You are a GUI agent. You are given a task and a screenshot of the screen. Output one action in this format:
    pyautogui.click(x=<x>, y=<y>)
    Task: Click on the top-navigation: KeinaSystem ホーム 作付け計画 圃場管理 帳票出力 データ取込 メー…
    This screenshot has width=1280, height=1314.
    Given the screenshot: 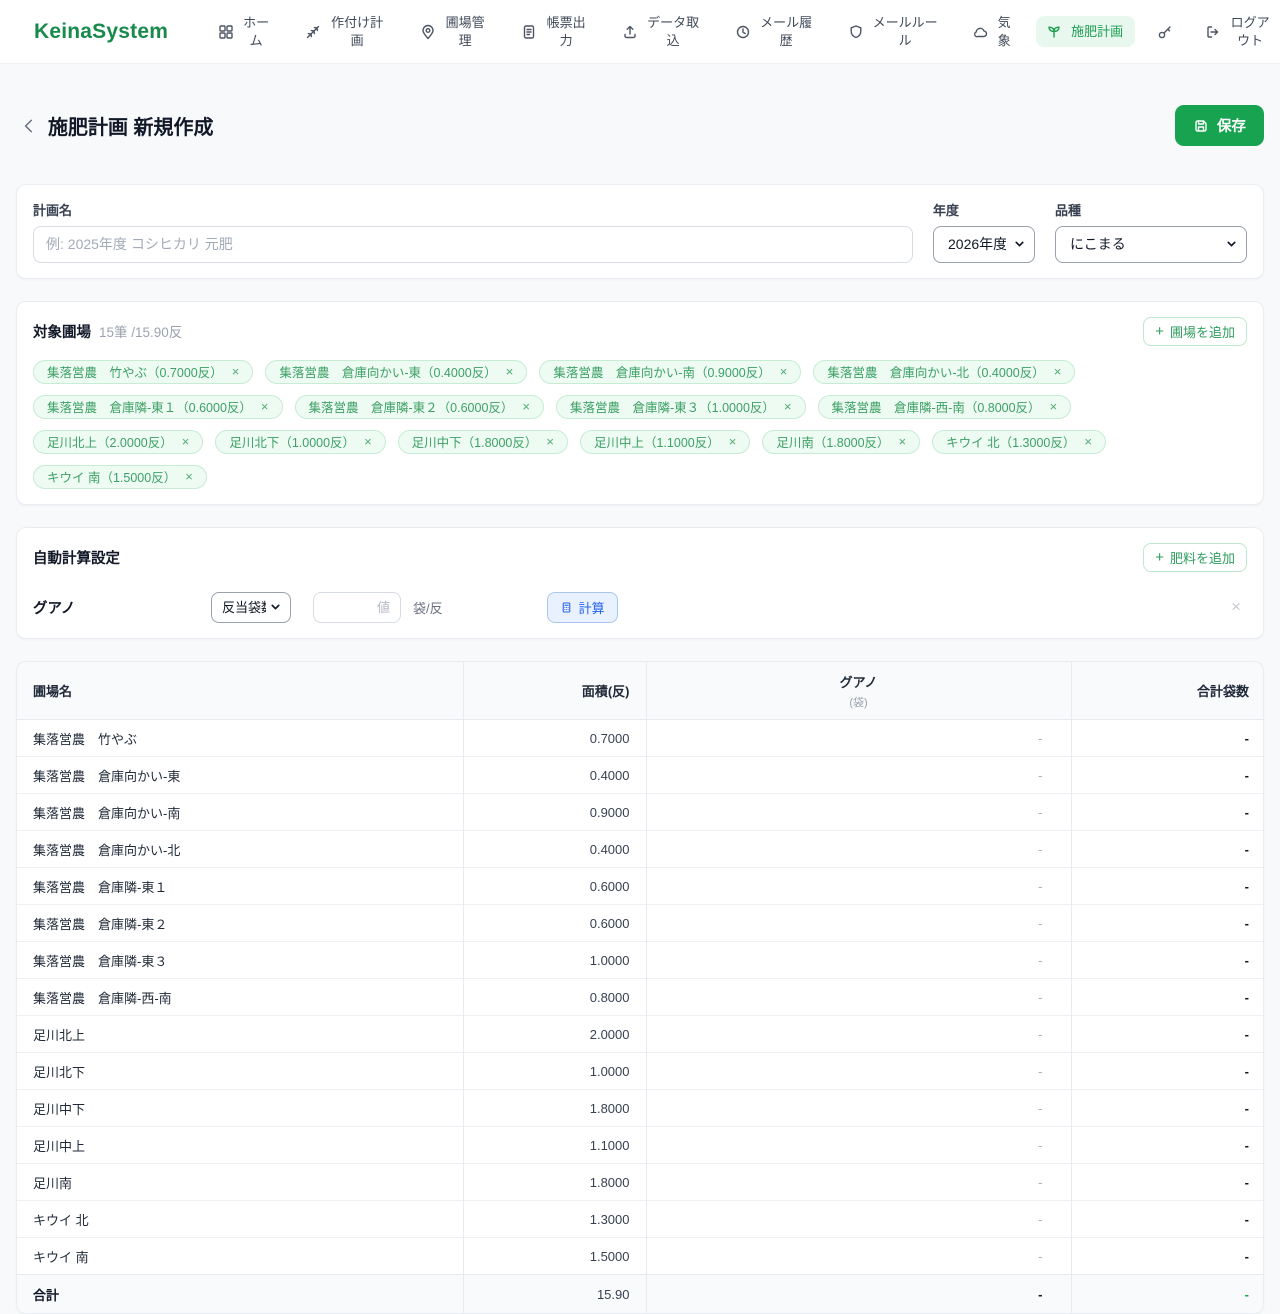 What is the action you would take?
    pyautogui.click(x=640, y=32)
    